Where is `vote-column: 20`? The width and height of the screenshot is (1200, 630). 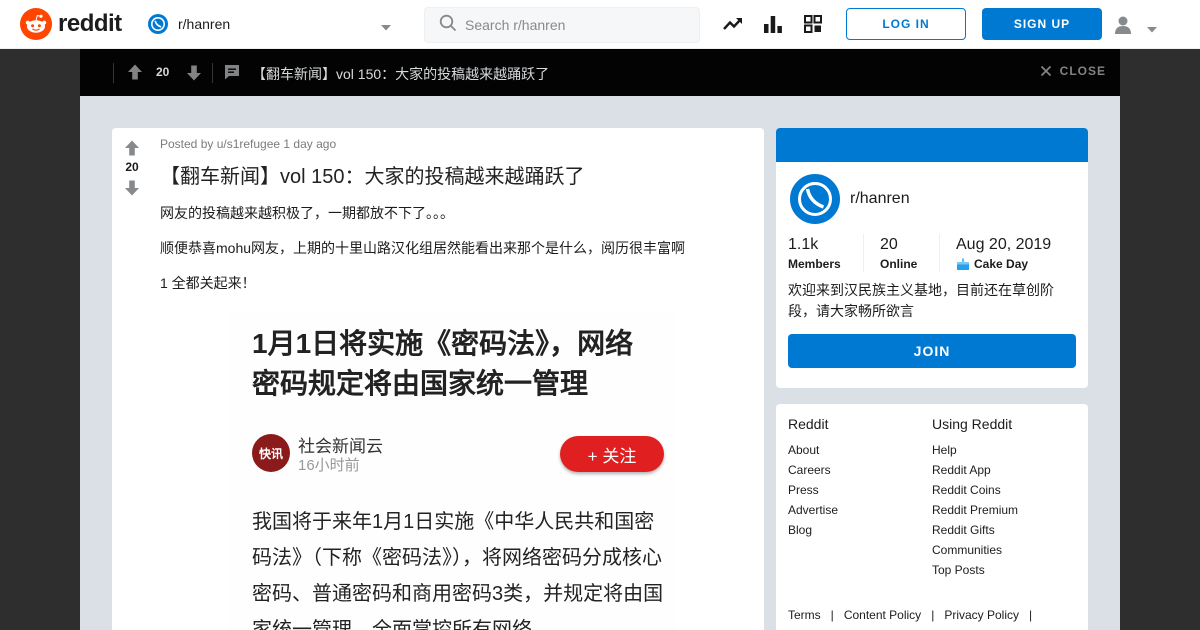 vote-column: 20 is located at coordinates (132, 379).